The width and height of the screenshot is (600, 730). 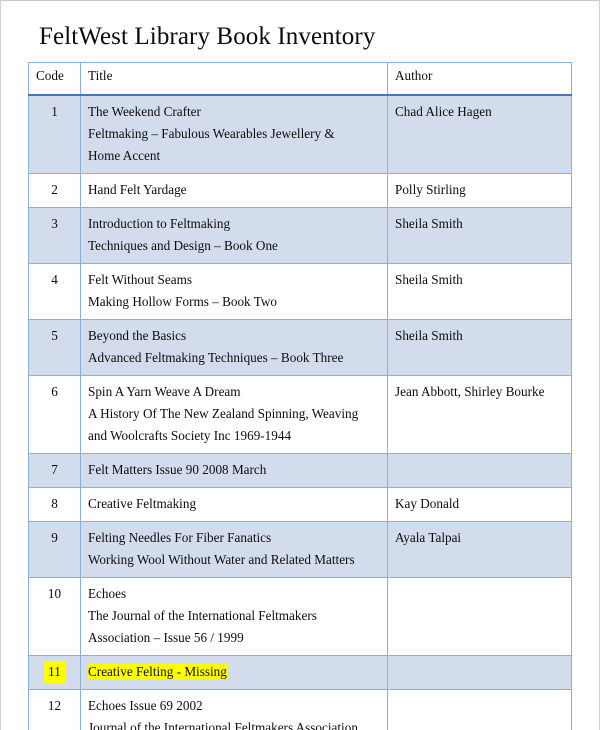 I want to click on cell-code-value: 6, so click(x=54, y=391).